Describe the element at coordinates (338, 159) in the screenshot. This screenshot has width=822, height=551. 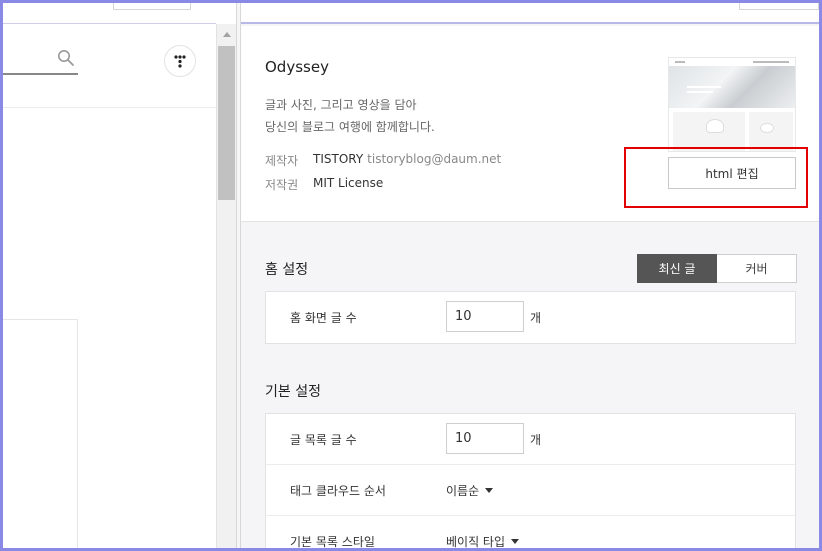
I see `author-name: TISTORY` at that location.